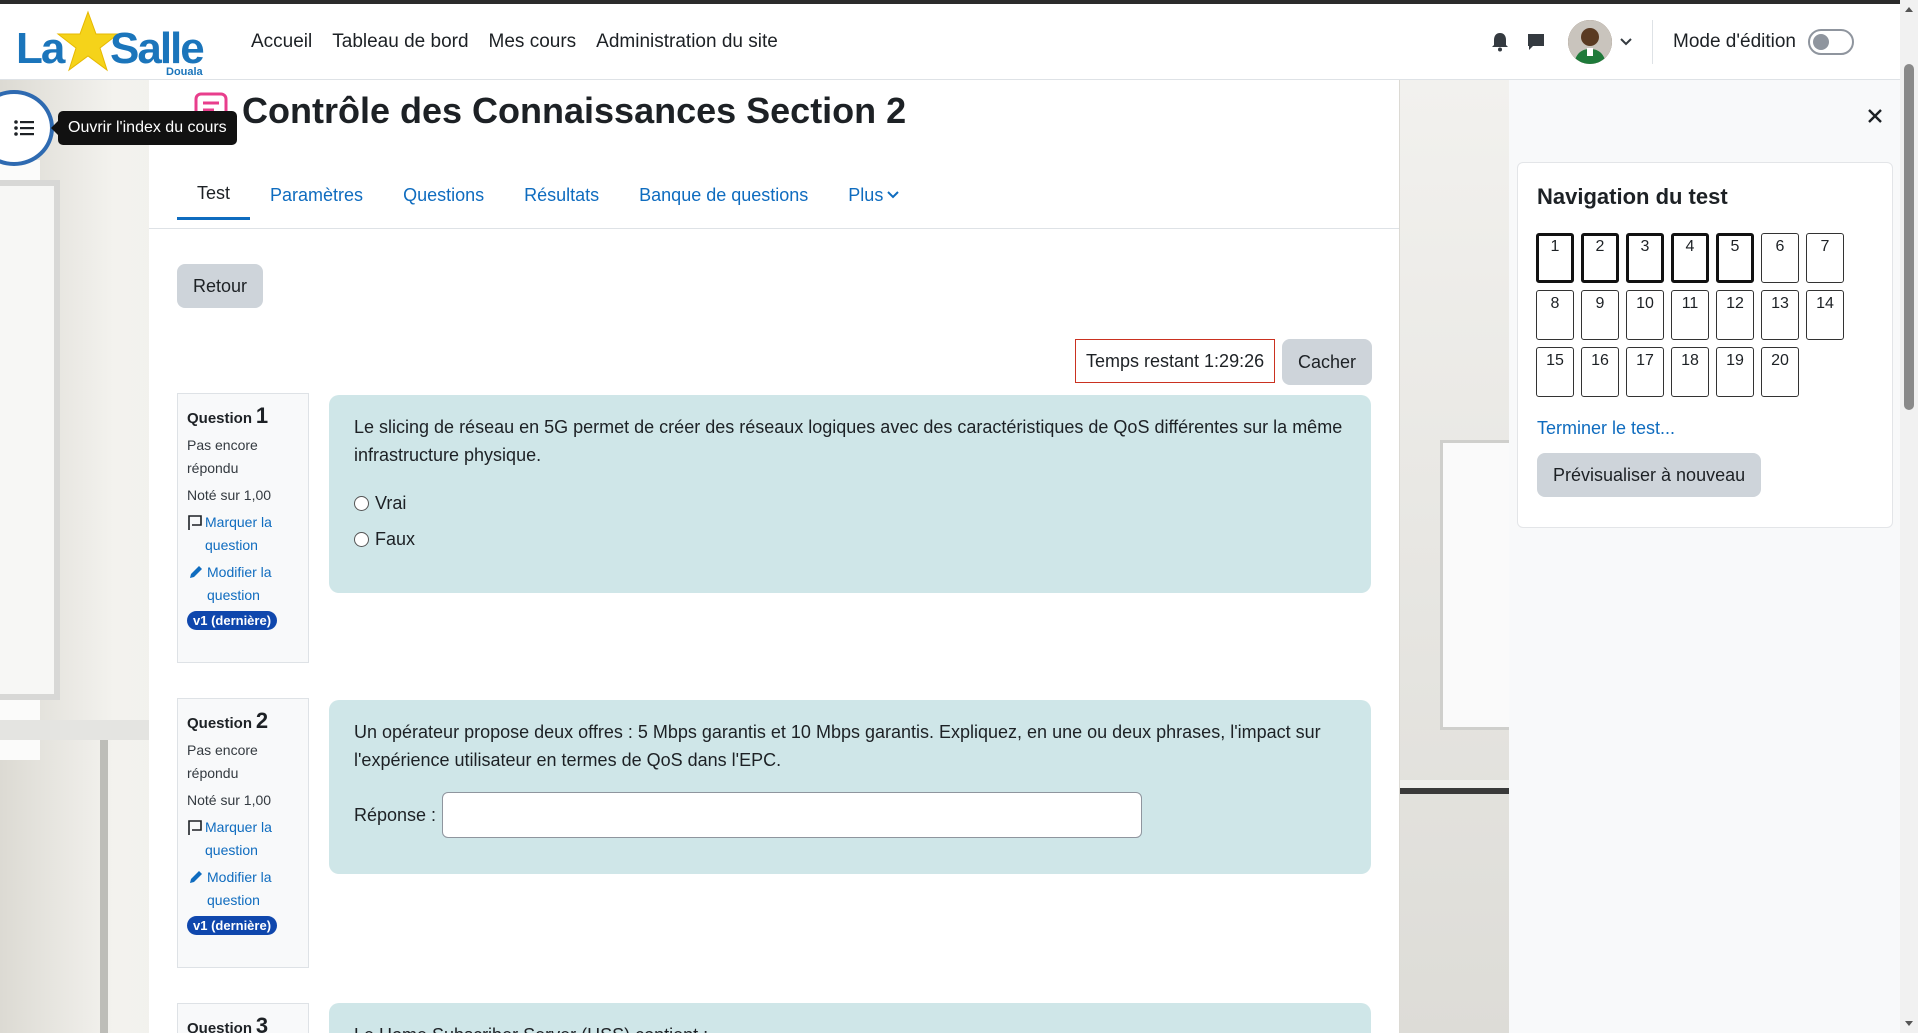  I want to click on nav-item-administration: Administration du site, so click(687, 42).